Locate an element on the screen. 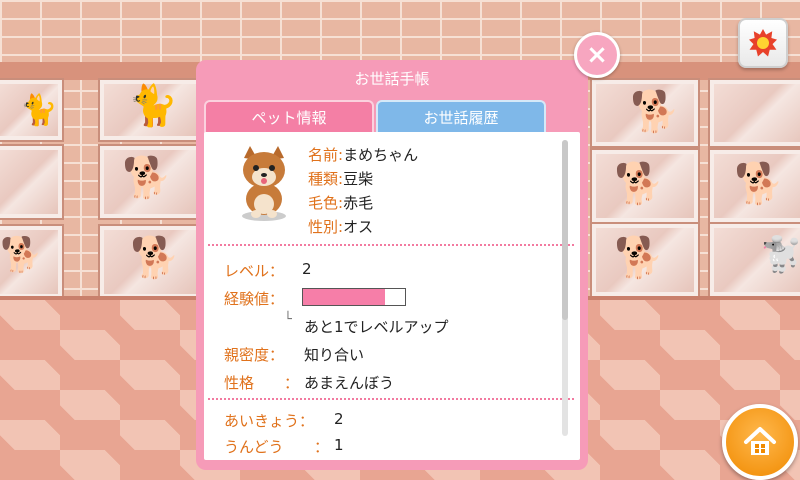 The width and height of the screenshot is (800, 480). pet-breed-row: 種類:豆柴 is located at coordinates (340, 178).